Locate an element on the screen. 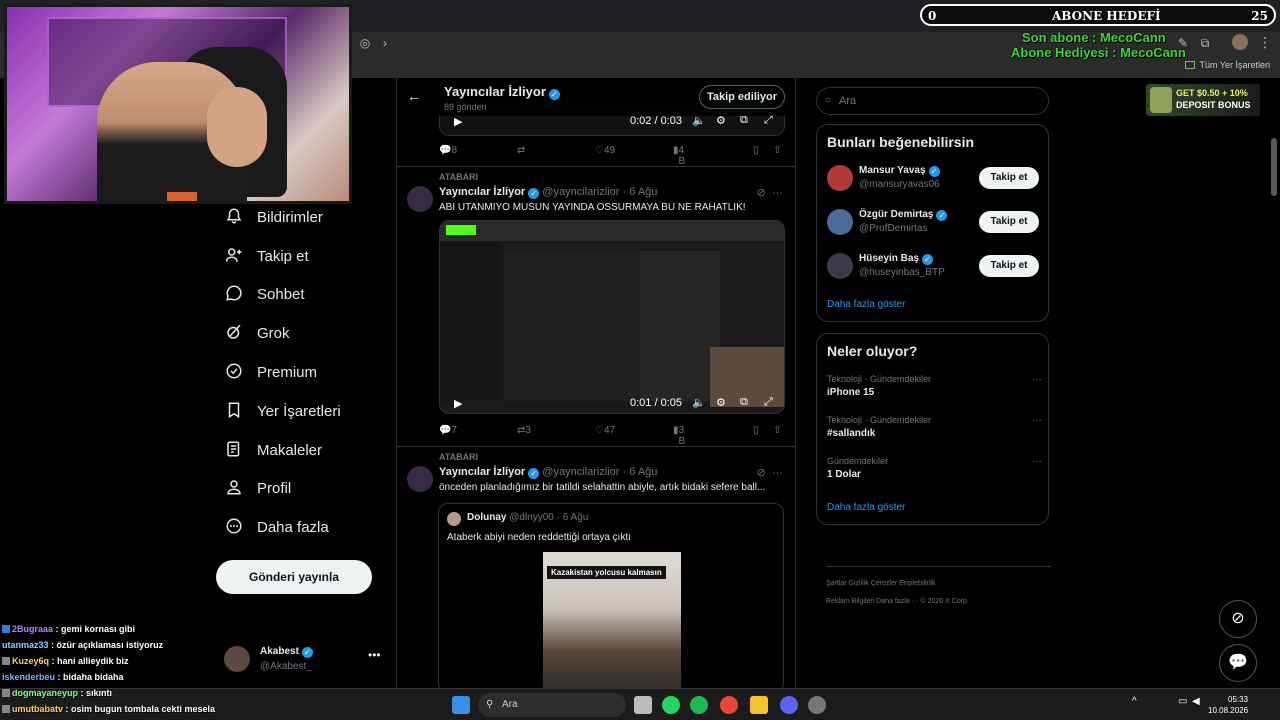 The height and width of the screenshot is (720, 1280). user-name: Özgür Demirtaş ✓ is located at coordinates (903, 215).